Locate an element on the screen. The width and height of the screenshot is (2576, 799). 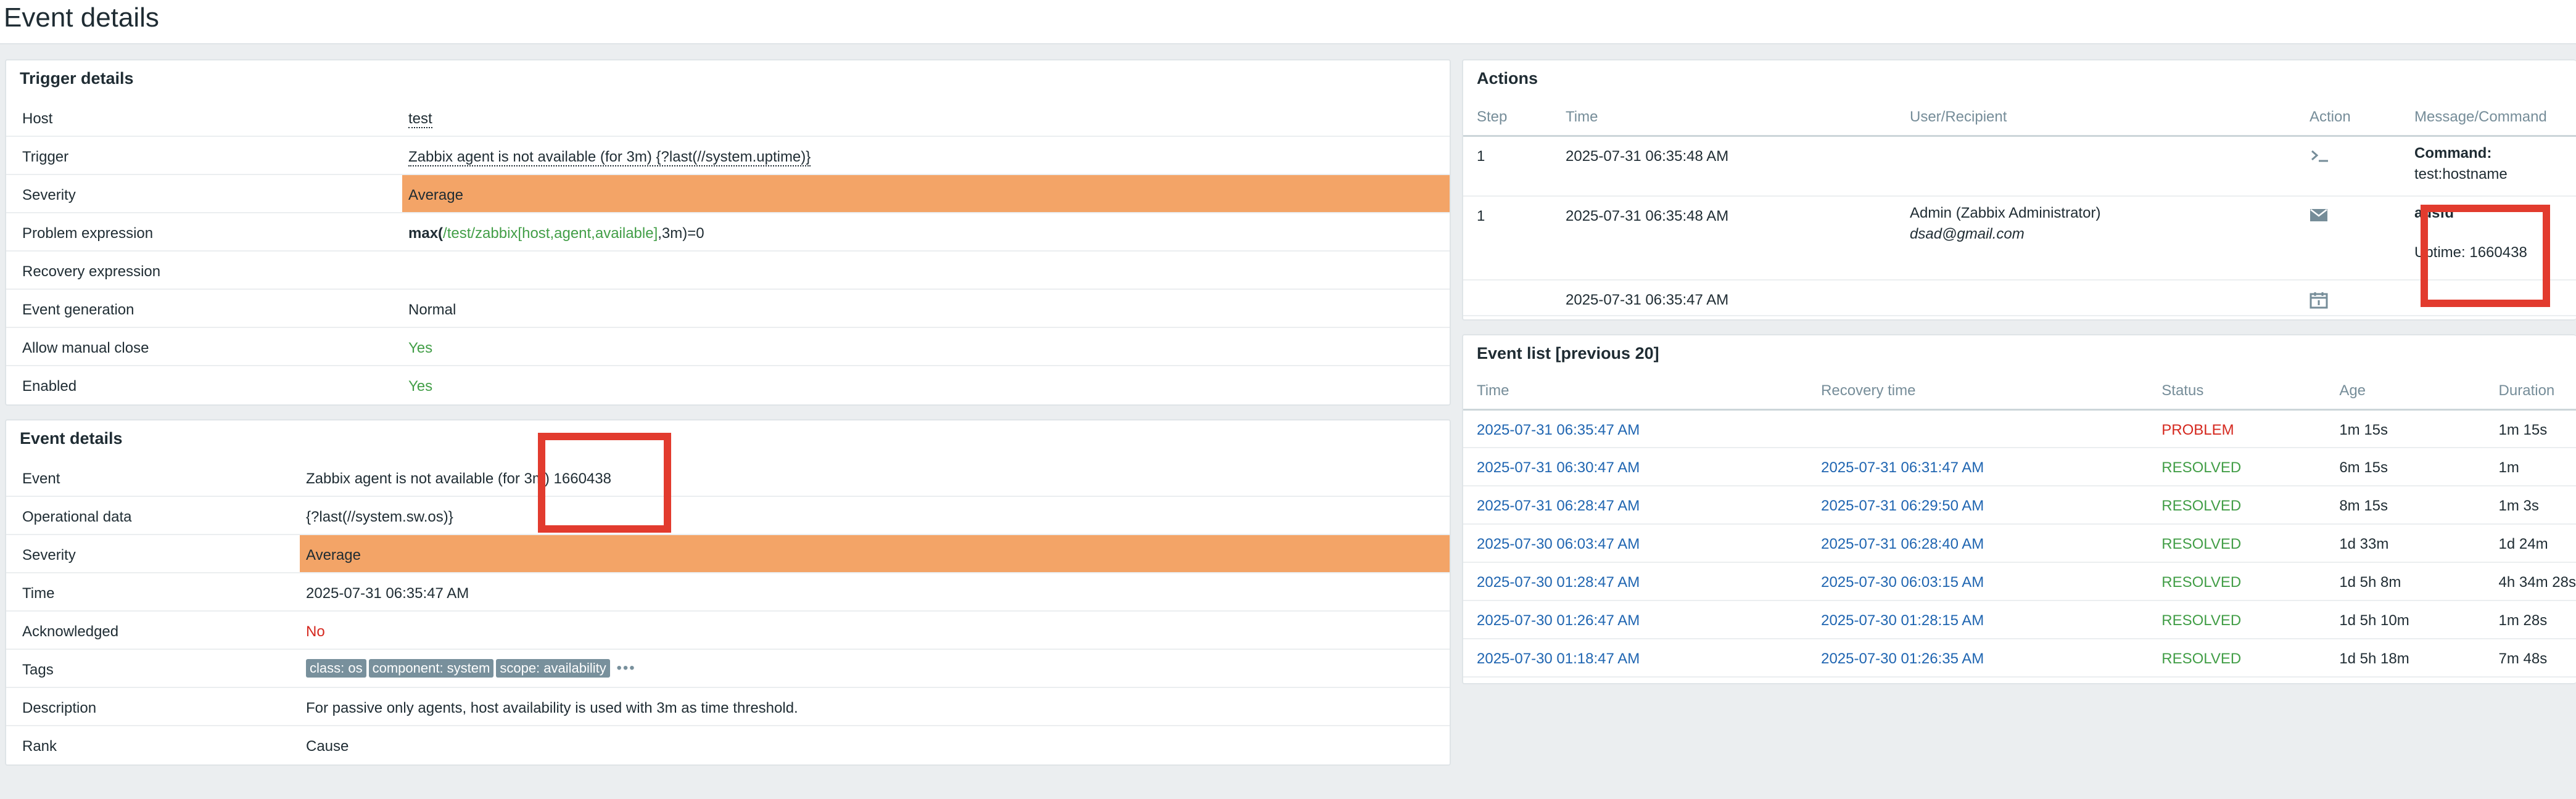
age-cell: 1d 5h 18m is located at coordinates (2405, 658).